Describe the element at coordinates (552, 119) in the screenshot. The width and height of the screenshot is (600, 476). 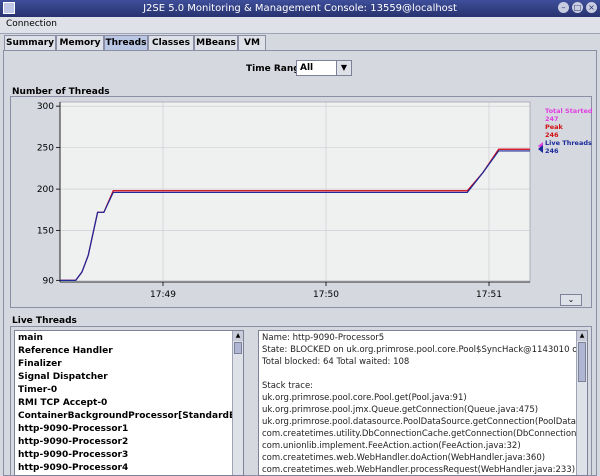
I see `legend-label: 247` at that location.